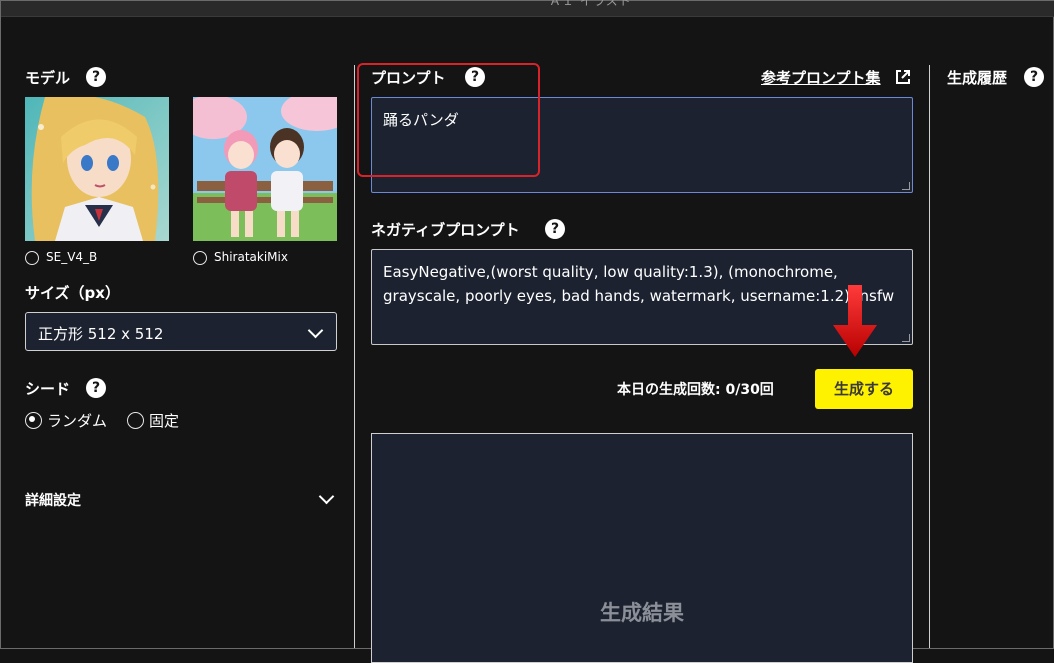  I want to click on reference-prompts-link: 参考プロンプト集, so click(821, 77).